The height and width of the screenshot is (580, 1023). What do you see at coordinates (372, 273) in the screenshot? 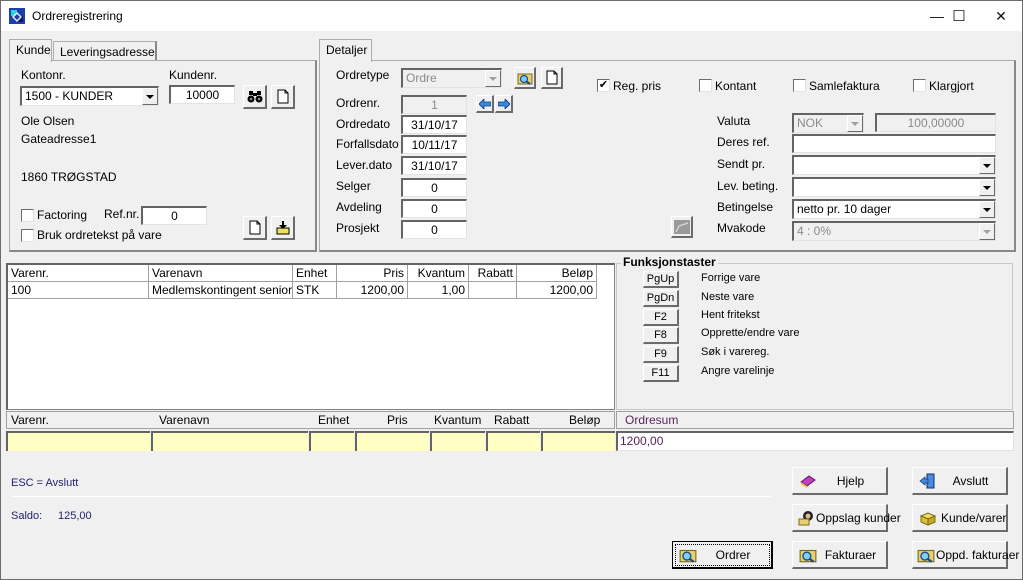
I see `col-header-pris: Pris` at bounding box center [372, 273].